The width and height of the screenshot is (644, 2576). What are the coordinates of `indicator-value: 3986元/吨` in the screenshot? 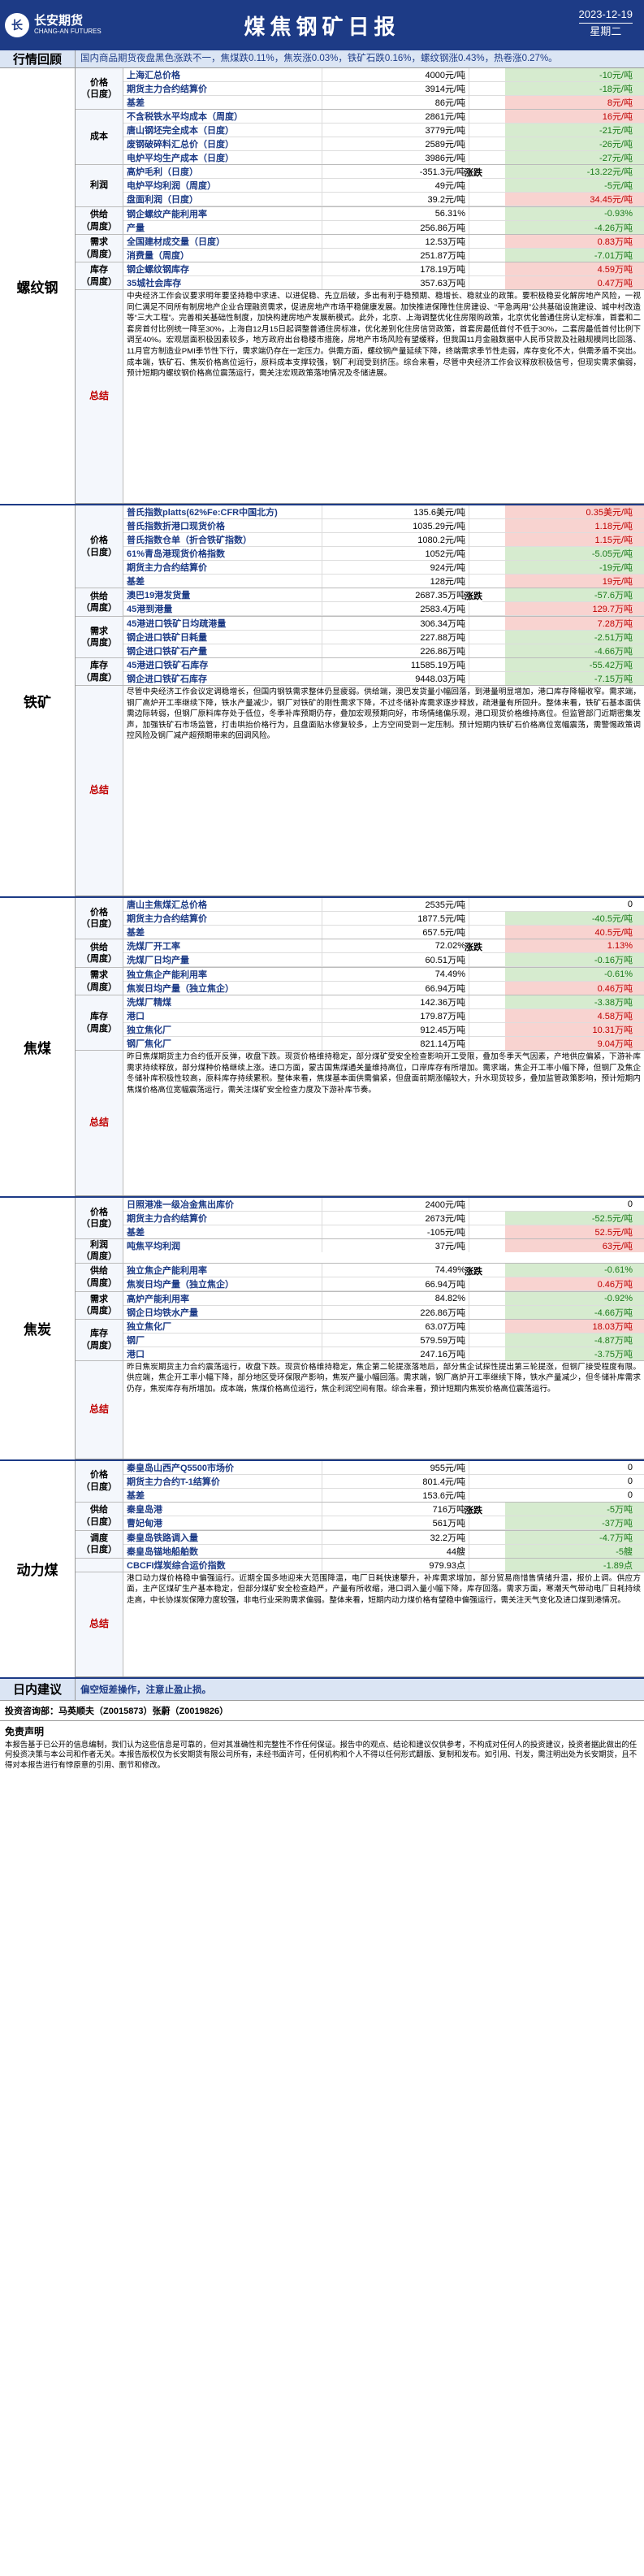 It's located at (396, 157).